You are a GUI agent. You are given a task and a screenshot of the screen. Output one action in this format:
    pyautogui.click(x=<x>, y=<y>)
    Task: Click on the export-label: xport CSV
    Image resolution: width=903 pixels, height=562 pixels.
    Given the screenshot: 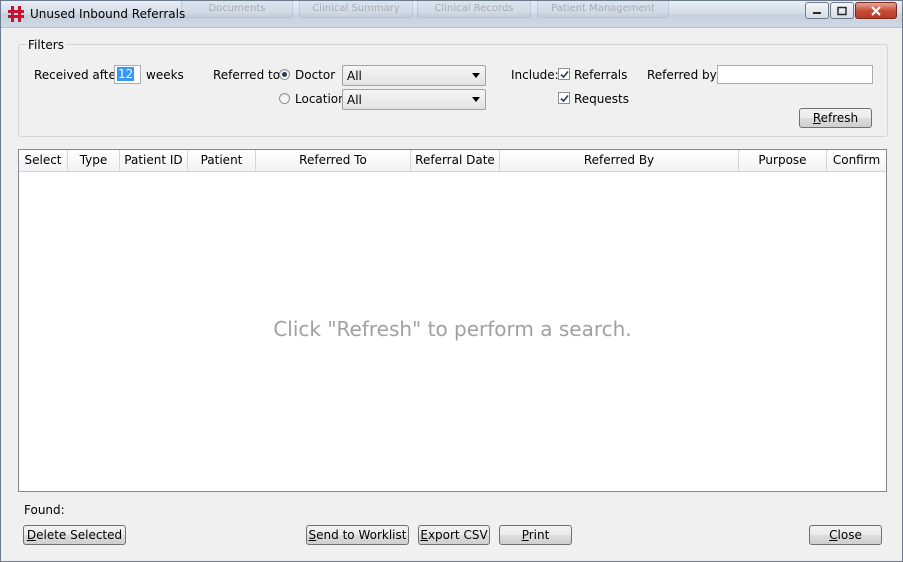 What is the action you would take?
    pyautogui.click(x=457, y=535)
    